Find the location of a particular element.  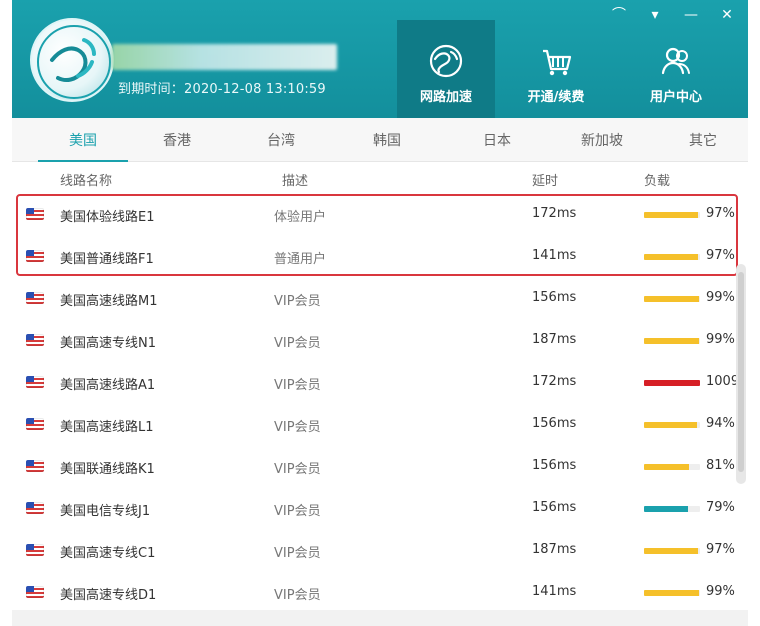

line-name: 美国高速专线D1 is located at coordinates (108, 595).